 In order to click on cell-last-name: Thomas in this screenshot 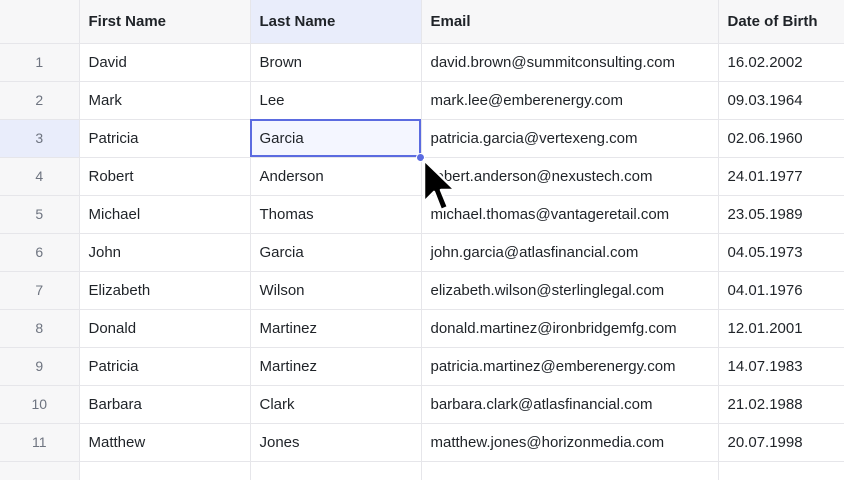, I will do `click(336, 214)`.